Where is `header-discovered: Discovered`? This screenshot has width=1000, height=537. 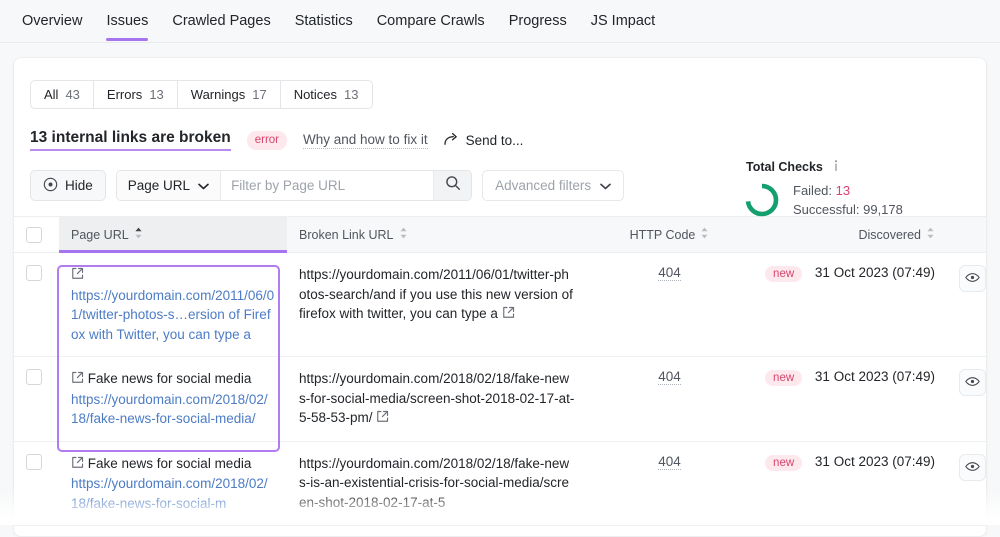 header-discovered: Discovered is located at coordinates (849, 235).